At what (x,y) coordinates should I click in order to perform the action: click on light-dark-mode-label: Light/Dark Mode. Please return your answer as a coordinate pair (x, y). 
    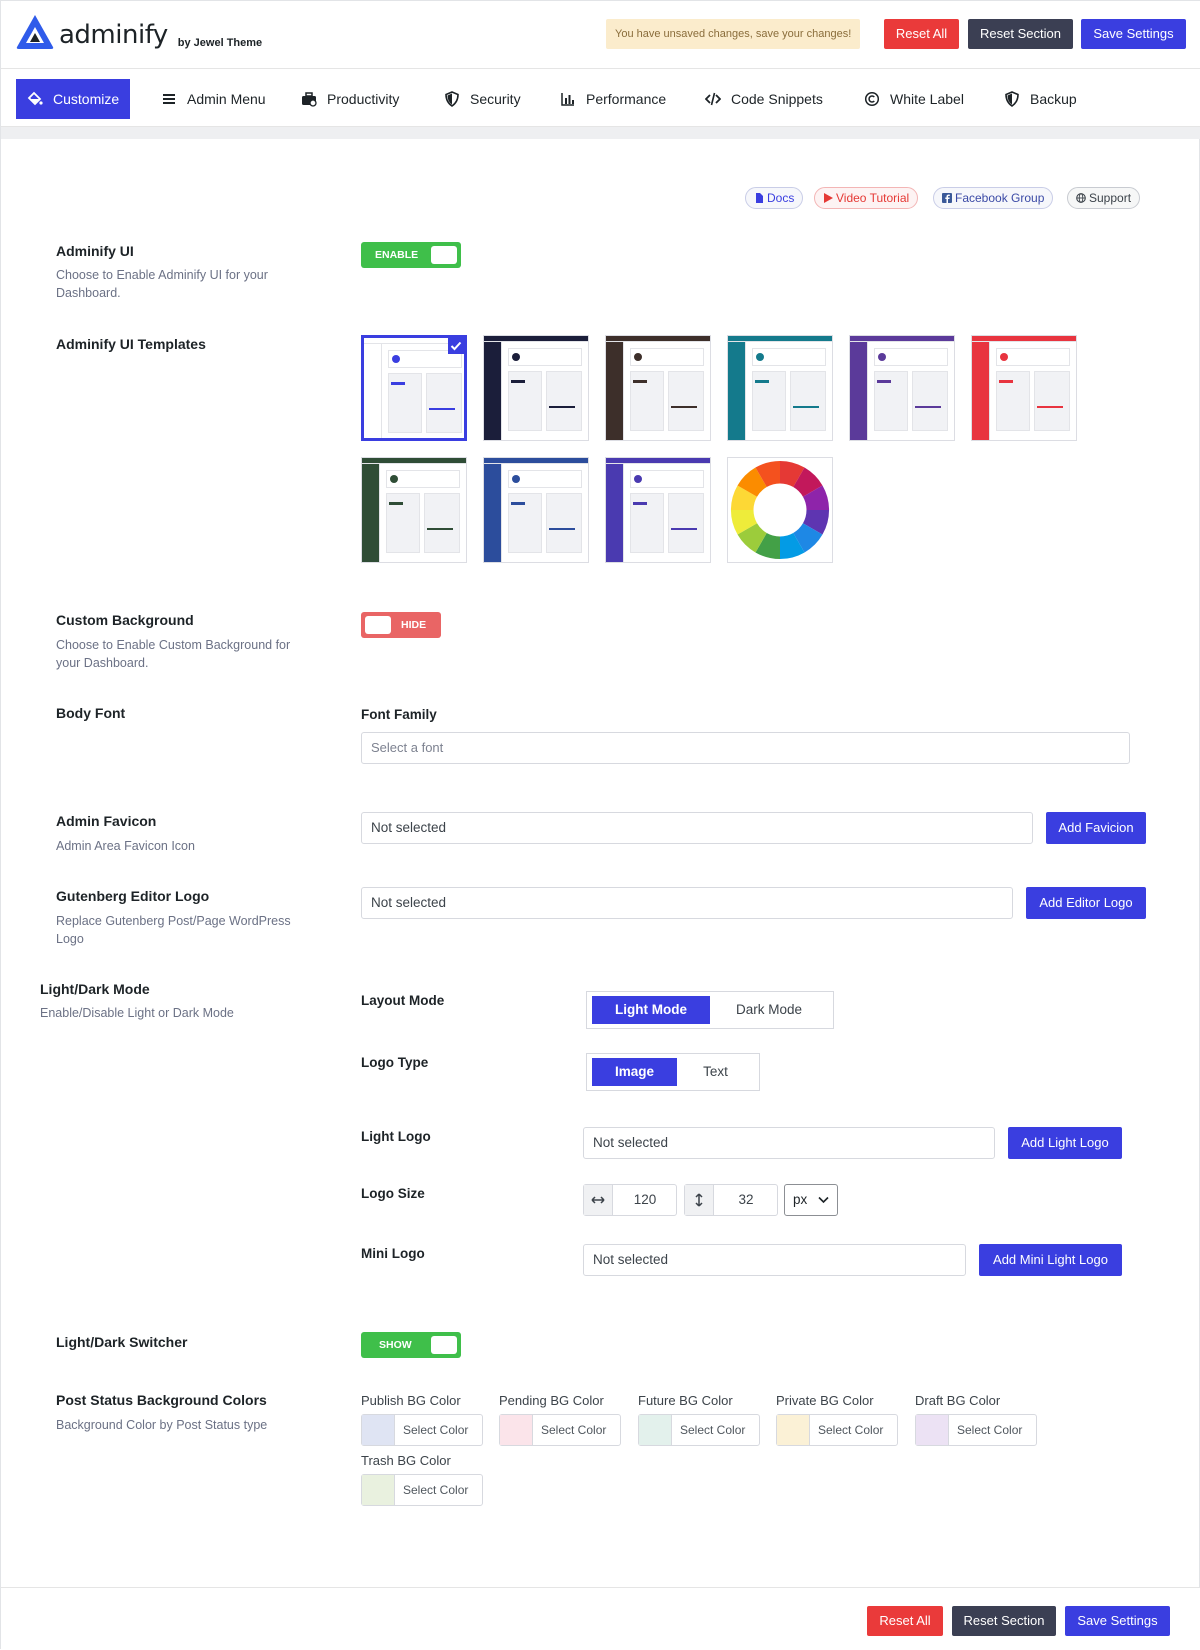
    Looking at the image, I should click on (95, 989).